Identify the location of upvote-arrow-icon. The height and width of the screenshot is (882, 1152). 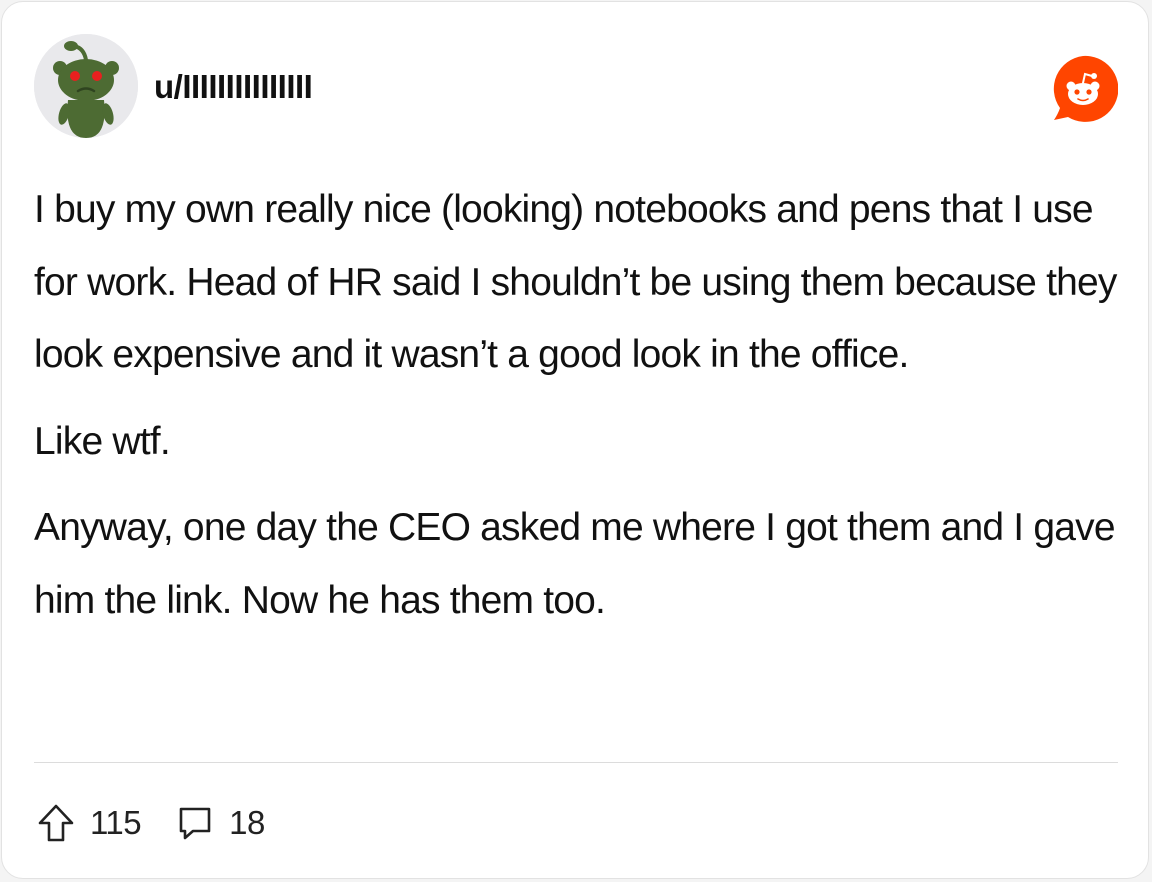
(56, 823).